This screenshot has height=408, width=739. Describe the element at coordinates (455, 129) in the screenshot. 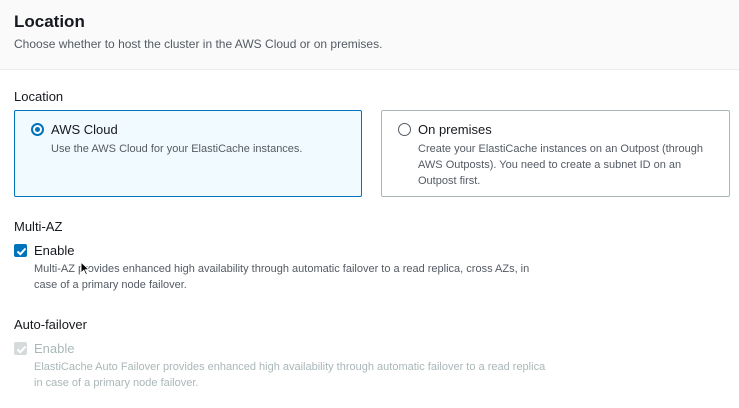

I see `on-premises-title: On premises` at that location.